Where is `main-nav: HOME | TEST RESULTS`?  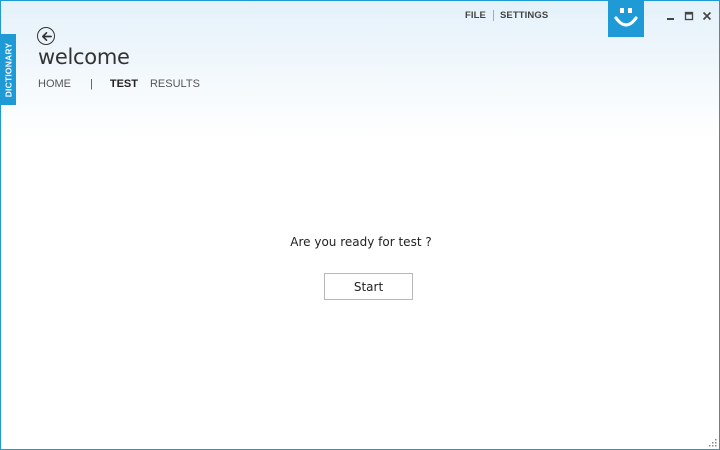 main-nav: HOME | TEST RESULTS is located at coordinates (119, 84).